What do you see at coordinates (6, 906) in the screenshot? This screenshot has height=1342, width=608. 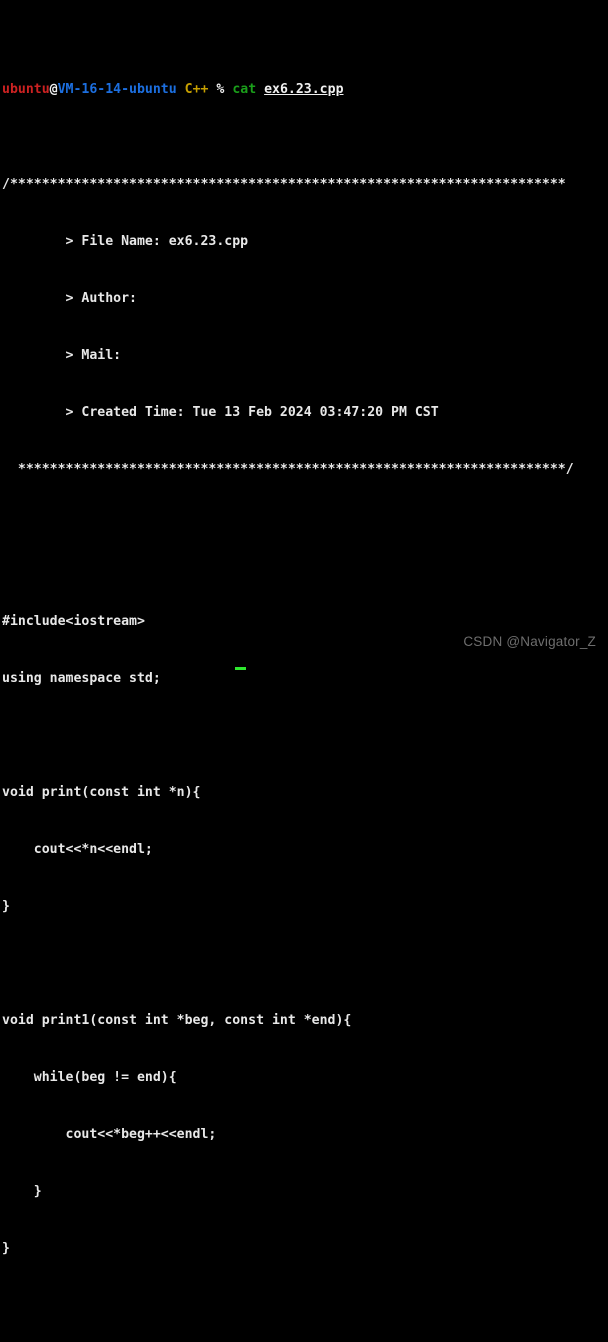 I see `code-line-print-close: }` at bounding box center [6, 906].